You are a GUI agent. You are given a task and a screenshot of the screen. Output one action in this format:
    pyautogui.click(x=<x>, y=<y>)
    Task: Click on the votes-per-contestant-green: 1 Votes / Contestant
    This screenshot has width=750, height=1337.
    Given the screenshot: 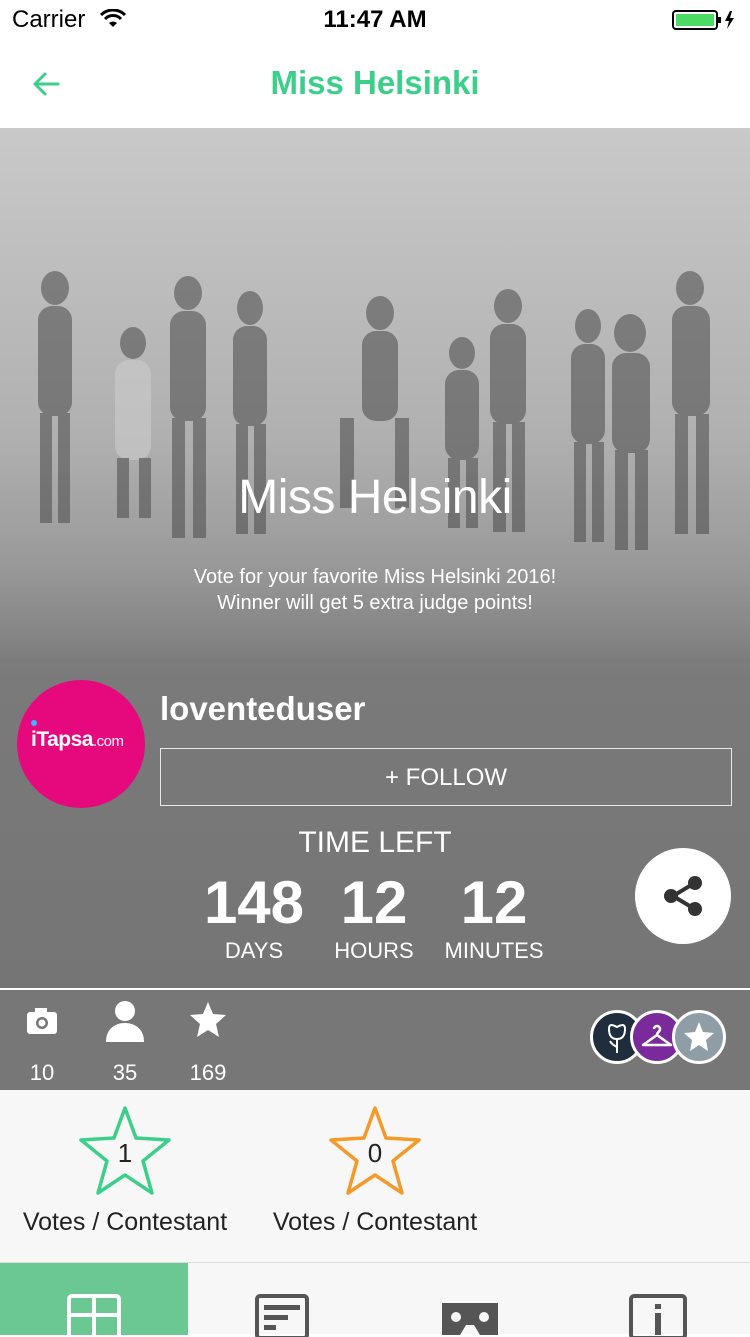 What is the action you would take?
    pyautogui.click(x=125, y=1170)
    